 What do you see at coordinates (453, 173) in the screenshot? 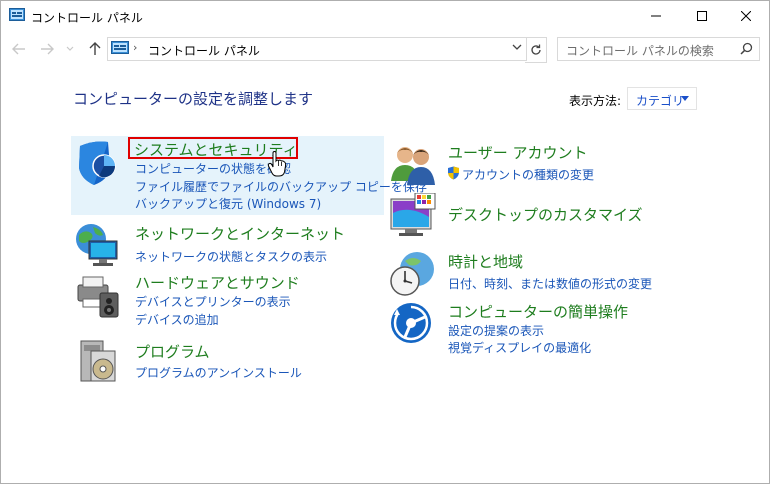
I see `uac-shield-icon` at bounding box center [453, 173].